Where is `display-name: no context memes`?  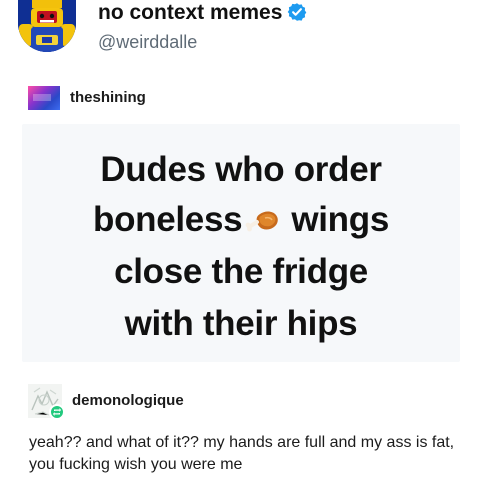
display-name: no context memes is located at coordinates (202, 13).